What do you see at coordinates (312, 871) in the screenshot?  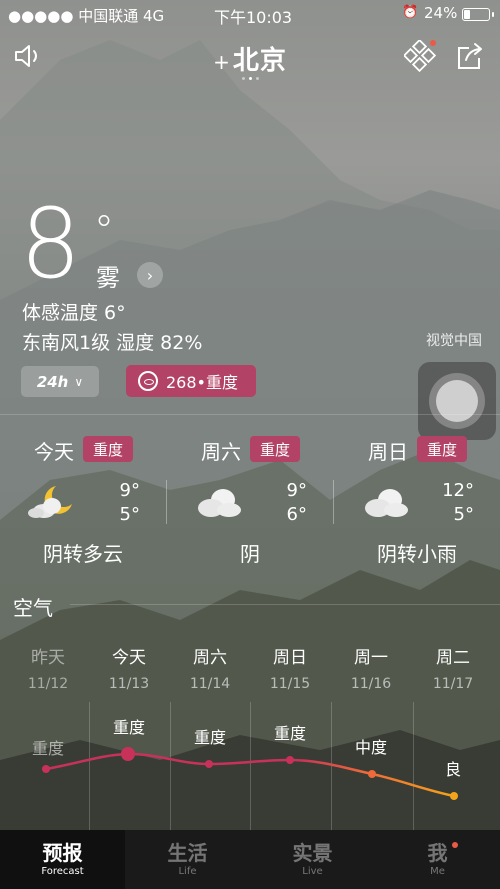 I see `tab-sublabel: Live` at bounding box center [312, 871].